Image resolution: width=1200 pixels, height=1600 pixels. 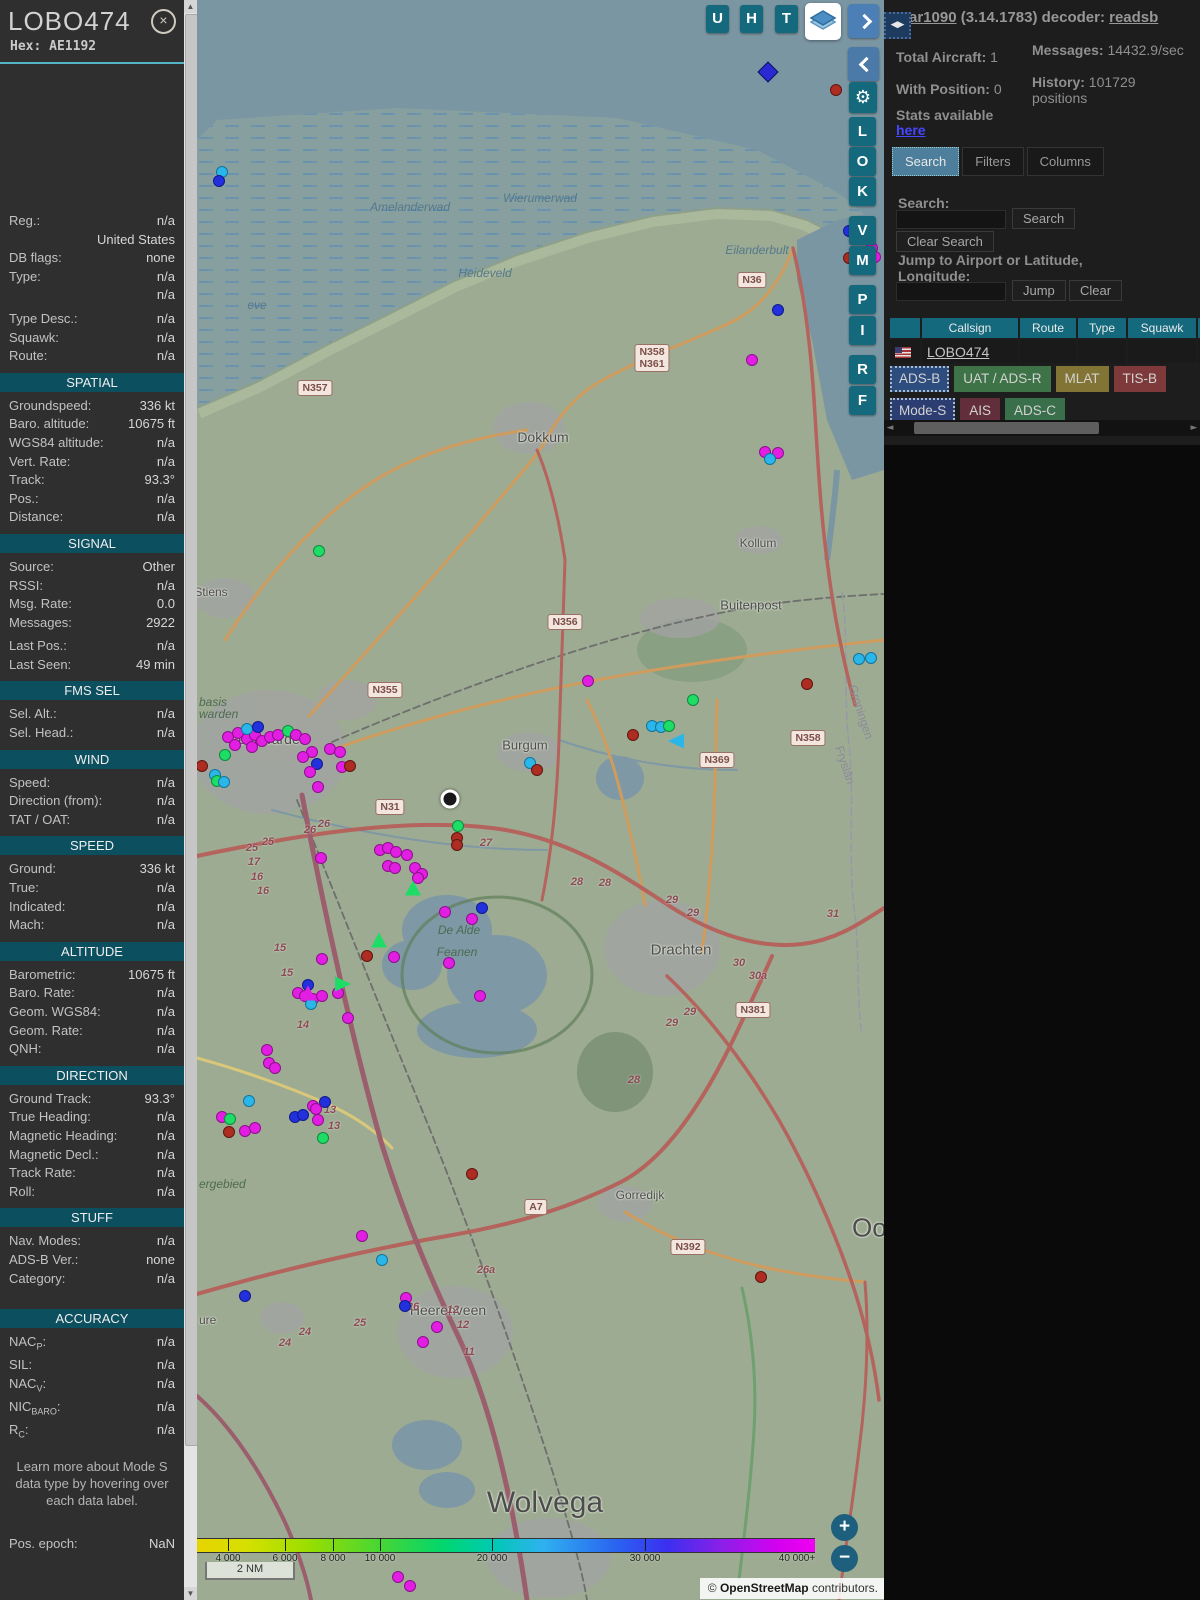 What do you see at coordinates (911, 130) in the screenshot?
I see `stats-here-link: here` at bounding box center [911, 130].